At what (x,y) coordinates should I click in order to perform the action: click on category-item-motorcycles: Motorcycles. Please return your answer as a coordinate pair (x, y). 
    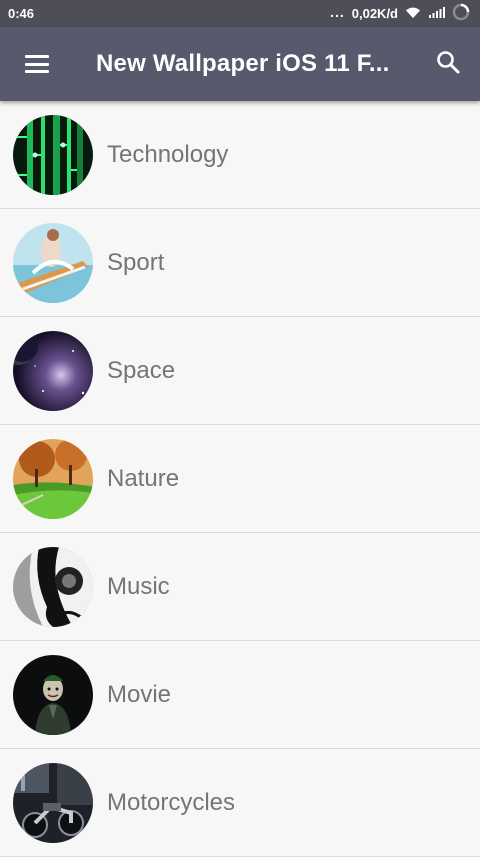
    Looking at the image, I should click on (240, 803).